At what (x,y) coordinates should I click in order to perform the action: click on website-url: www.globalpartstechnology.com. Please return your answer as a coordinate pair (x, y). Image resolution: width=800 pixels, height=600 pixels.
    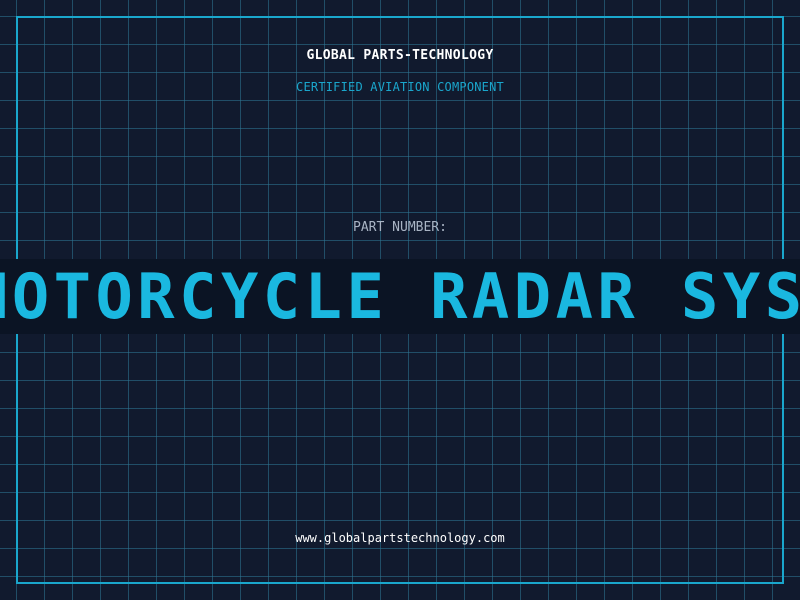
    Looking at the image, I should click on (400, 538).